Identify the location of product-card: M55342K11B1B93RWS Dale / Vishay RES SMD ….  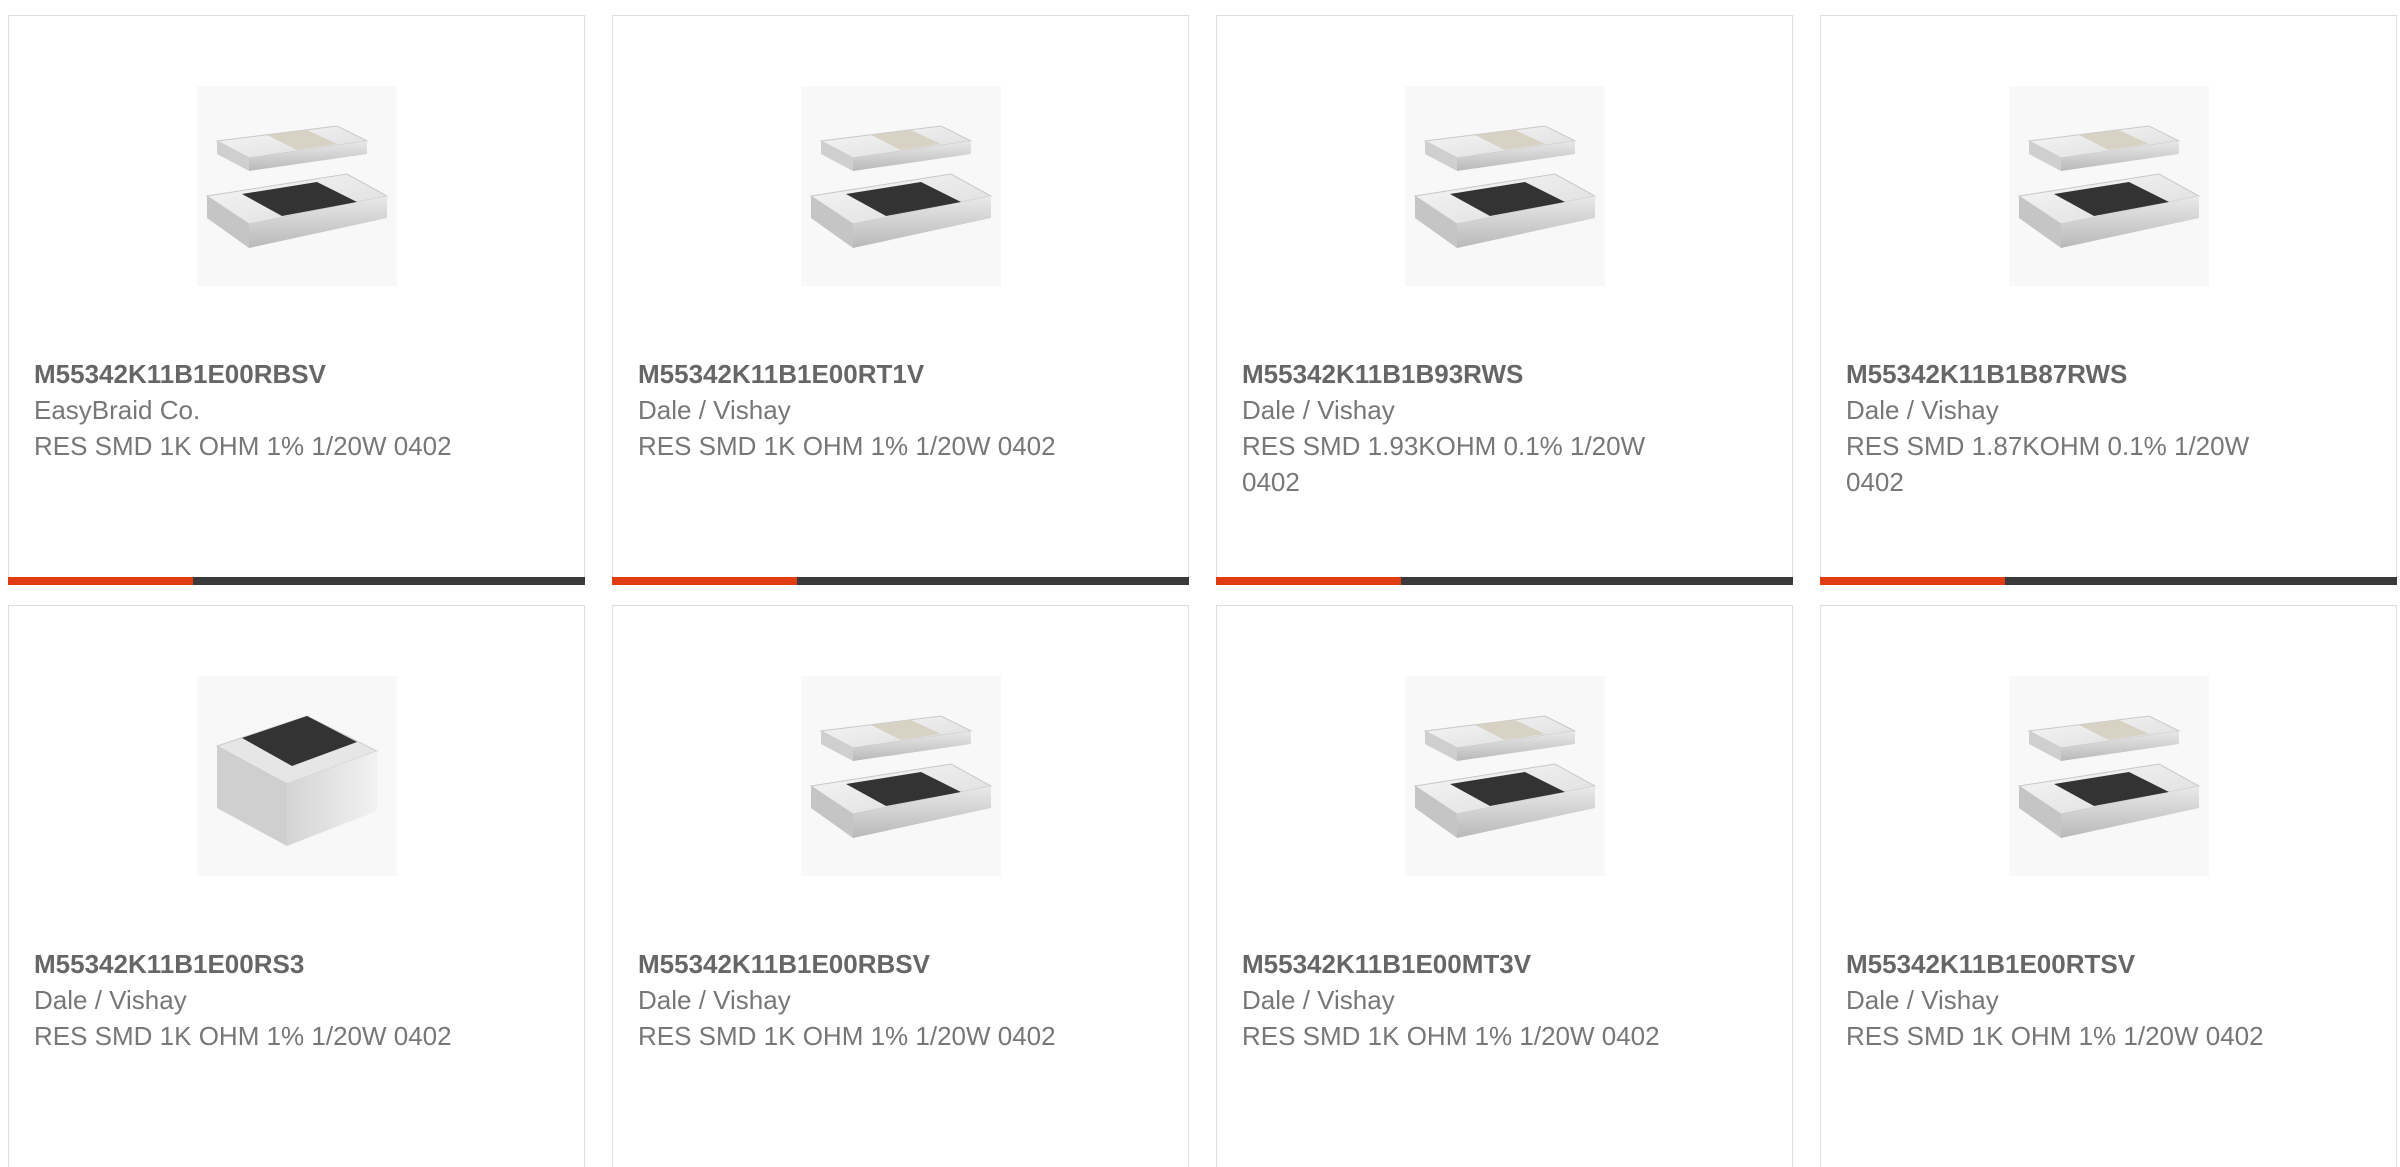
(1504, 300).